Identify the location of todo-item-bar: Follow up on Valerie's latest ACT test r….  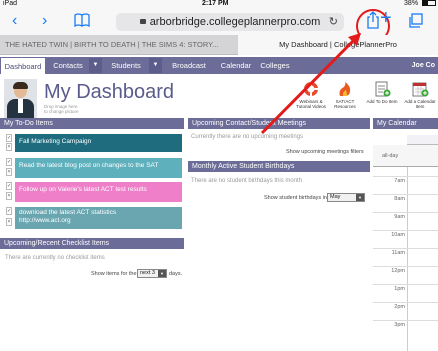
(98, 192).